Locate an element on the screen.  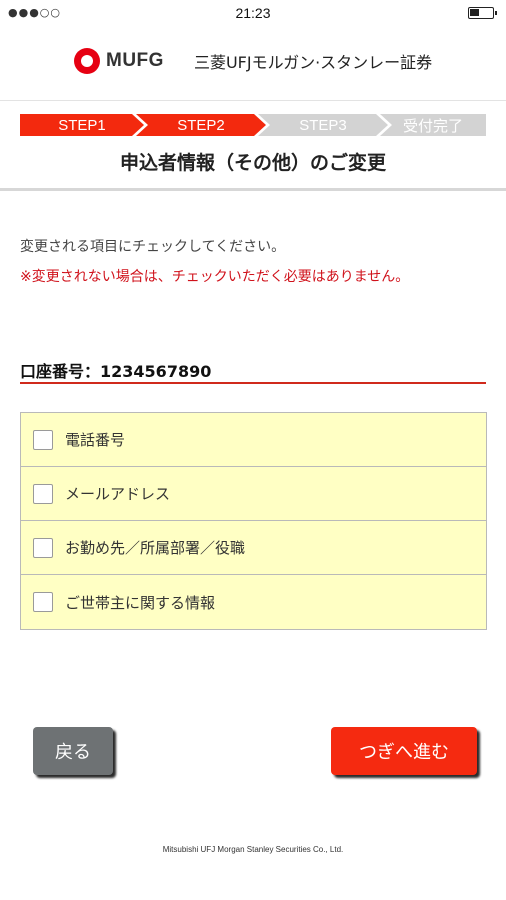
title-divider is located at coordinates (253, 189).